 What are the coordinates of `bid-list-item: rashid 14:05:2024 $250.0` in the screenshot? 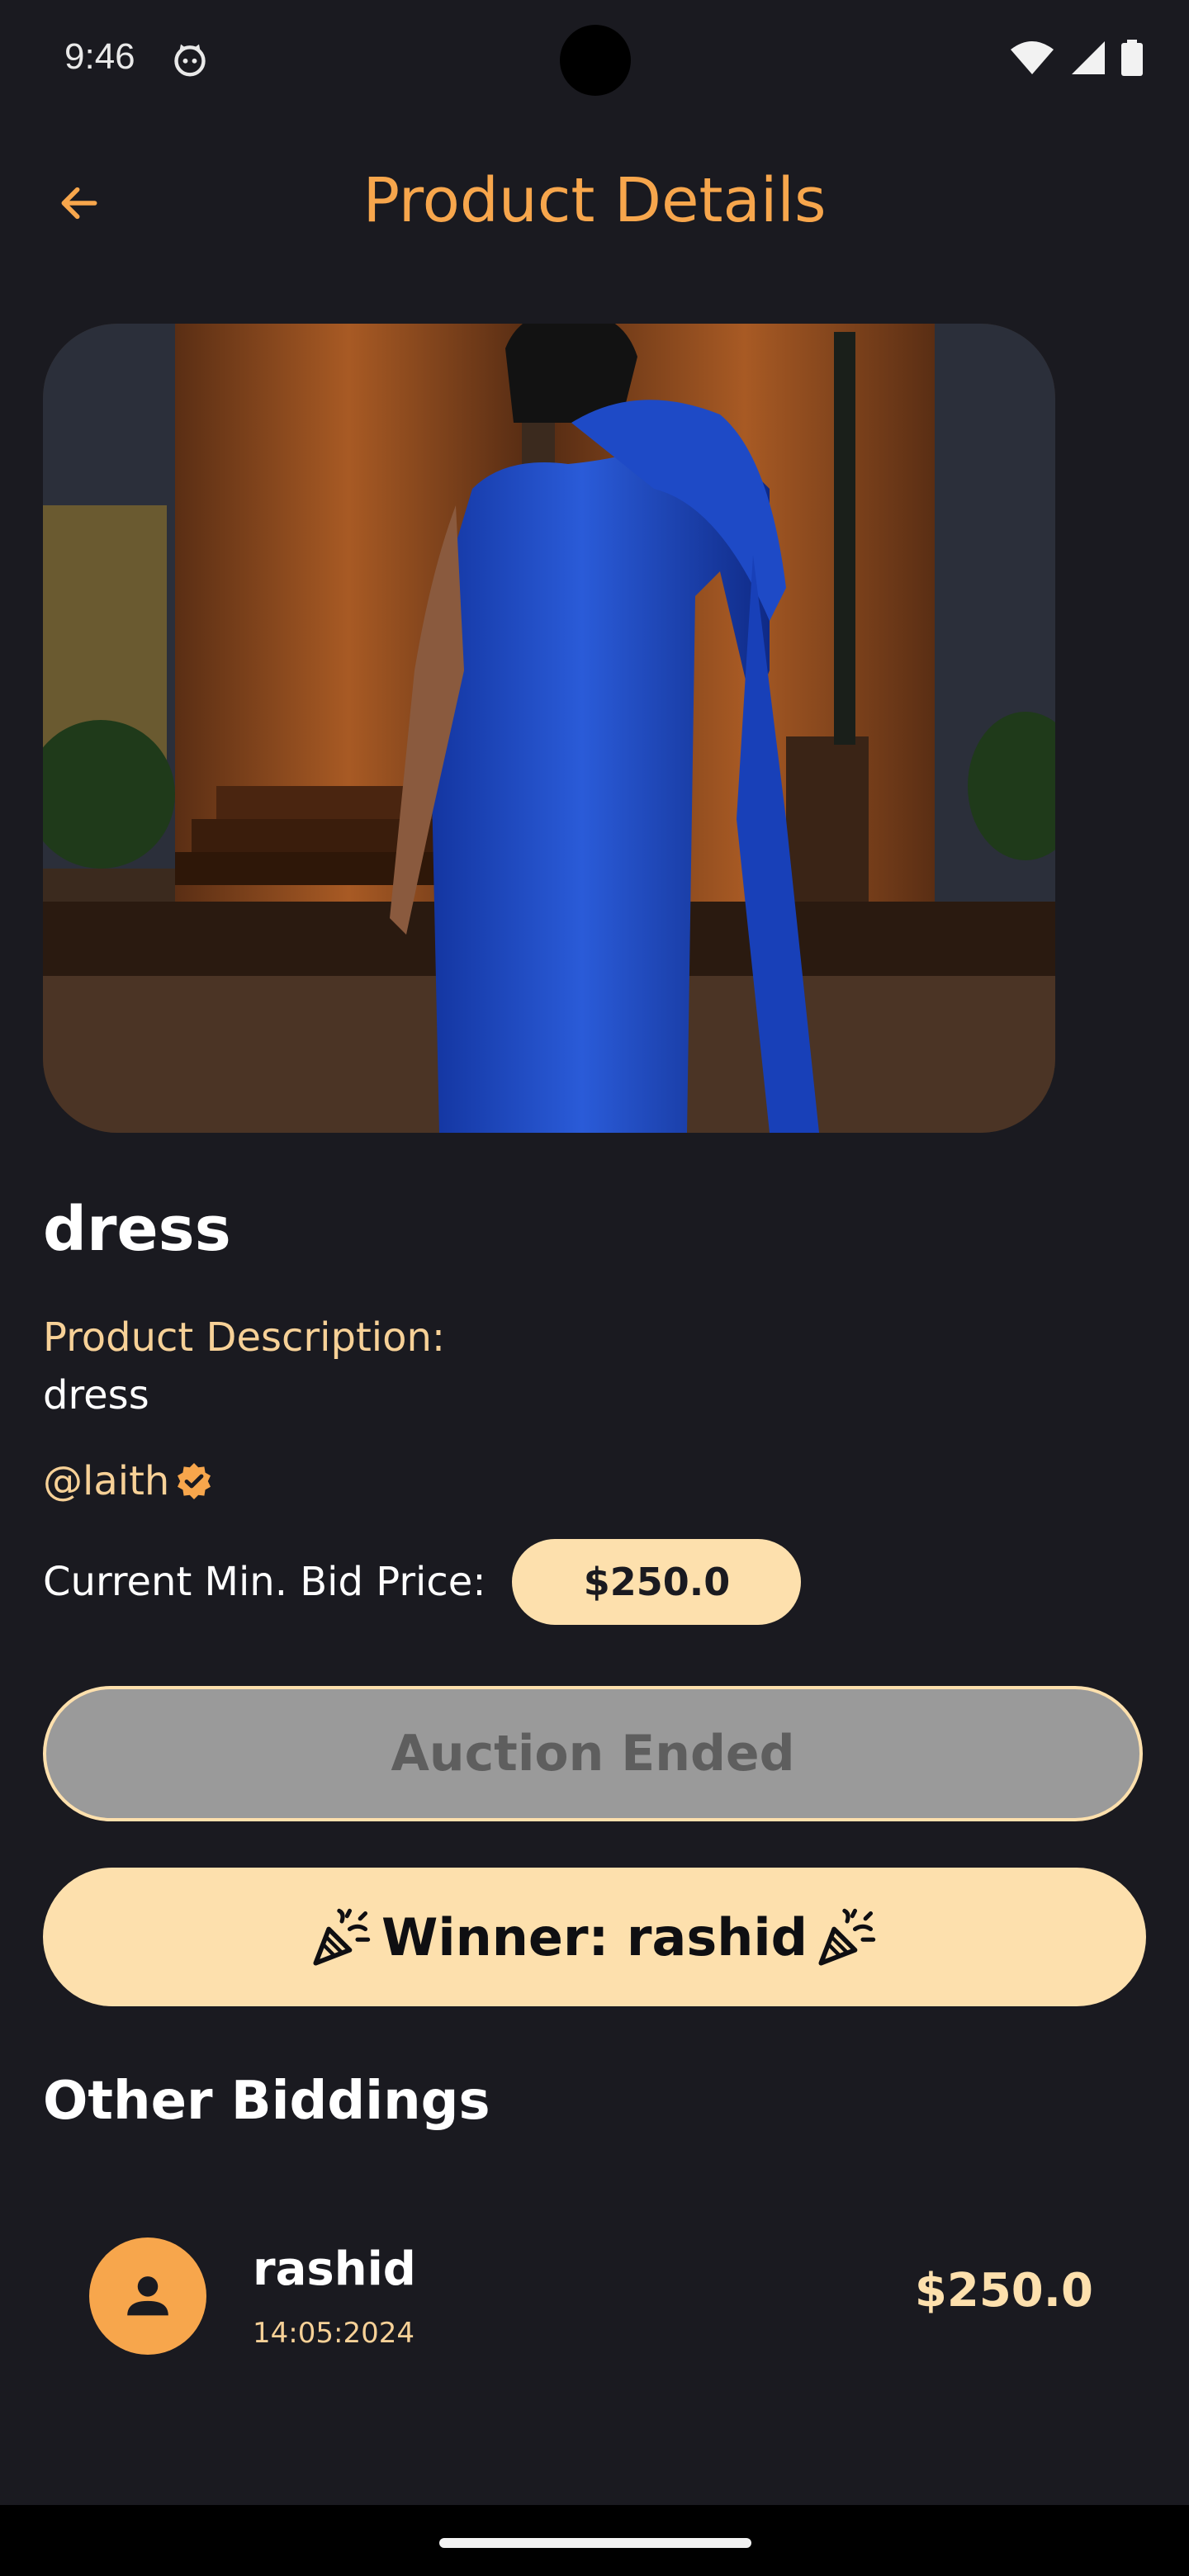 It's located at (594, 2296).